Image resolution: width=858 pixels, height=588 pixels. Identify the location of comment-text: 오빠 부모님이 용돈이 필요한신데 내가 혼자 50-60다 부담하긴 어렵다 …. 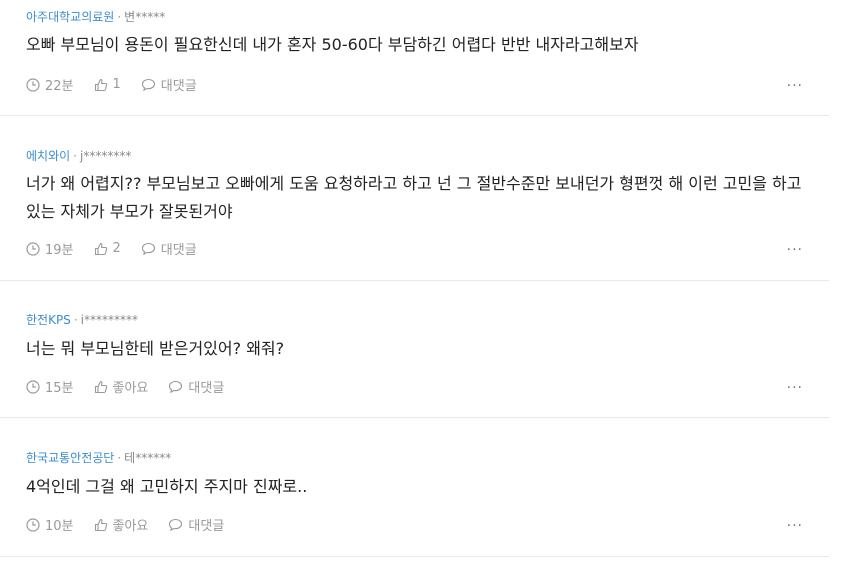
(332, 44).